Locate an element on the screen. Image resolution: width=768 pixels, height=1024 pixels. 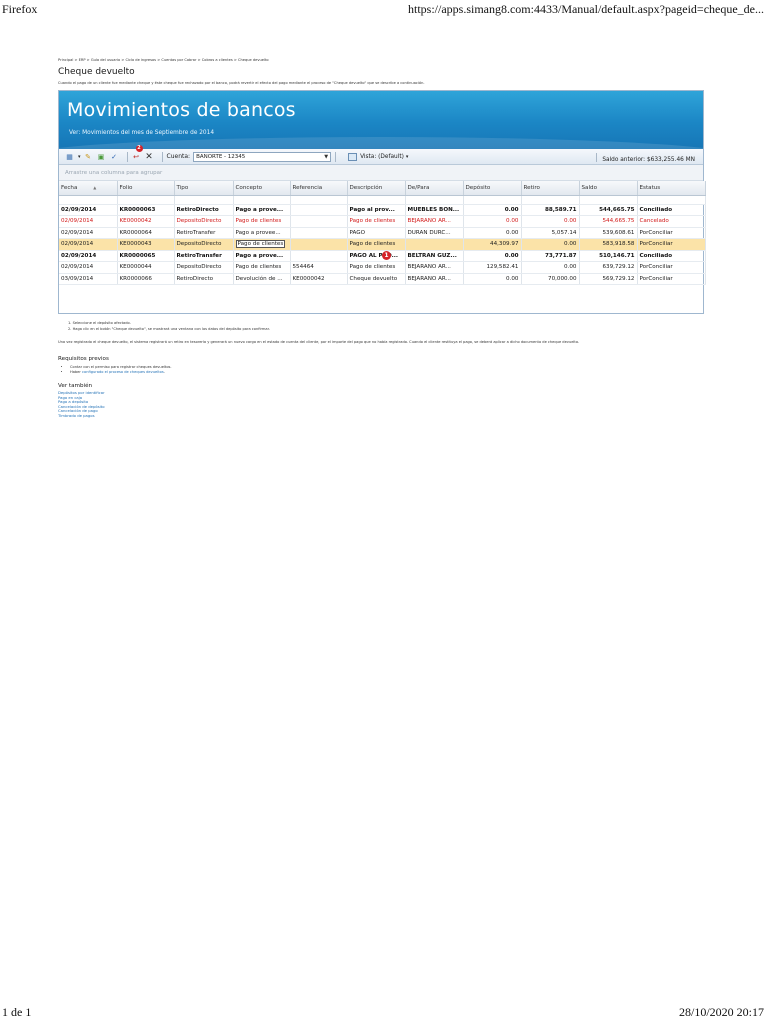
col-tipo: Tipo is located at coordinates (204, 188).